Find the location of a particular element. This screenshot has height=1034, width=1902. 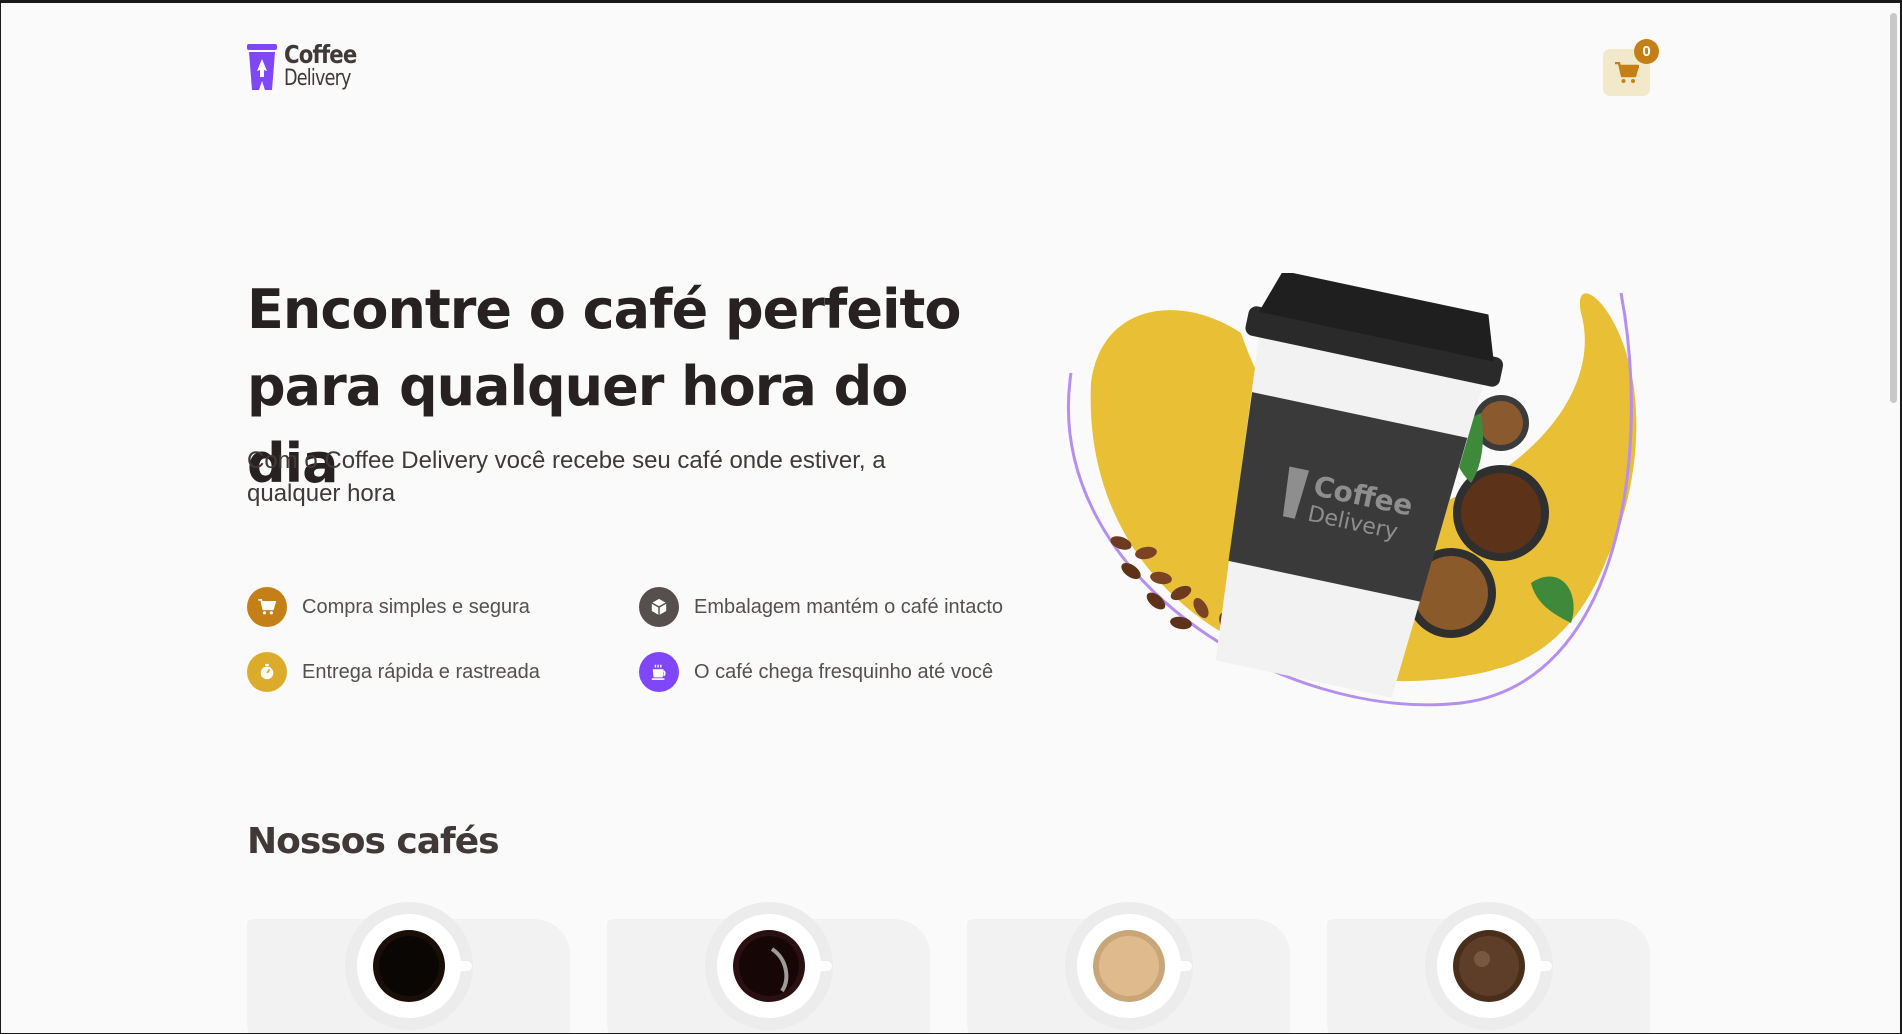

feature-item: Entrega rápida e rastreada is located at coordinates (393, 672).